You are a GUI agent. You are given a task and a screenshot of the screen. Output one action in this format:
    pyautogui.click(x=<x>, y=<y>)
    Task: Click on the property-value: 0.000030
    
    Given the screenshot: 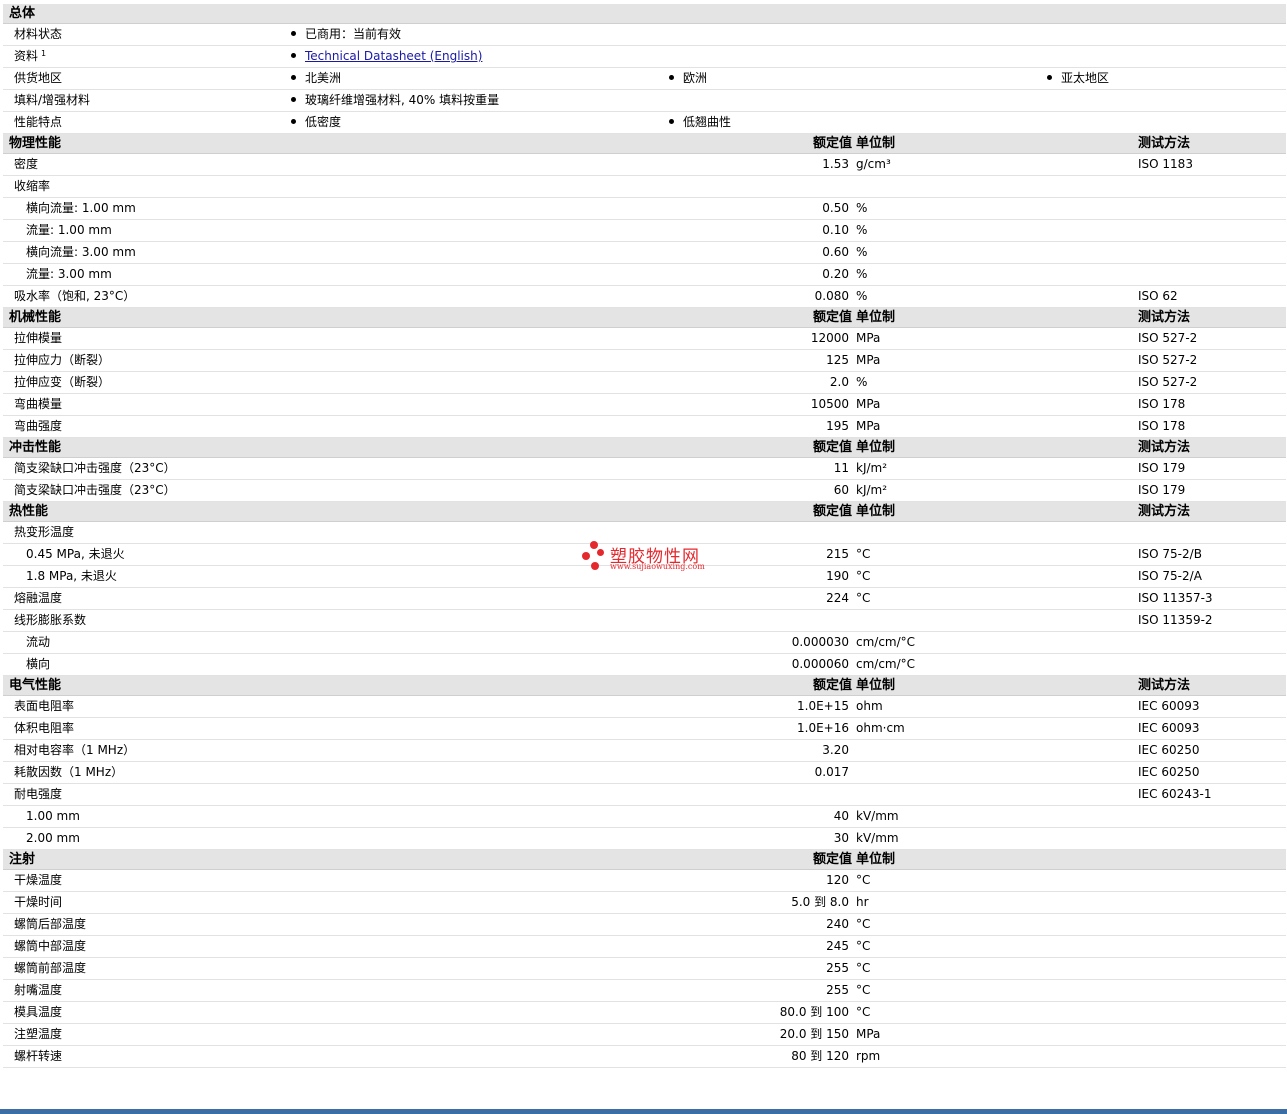 What is the action you would take?
    pyautogui.click(x=820, y=642)
    